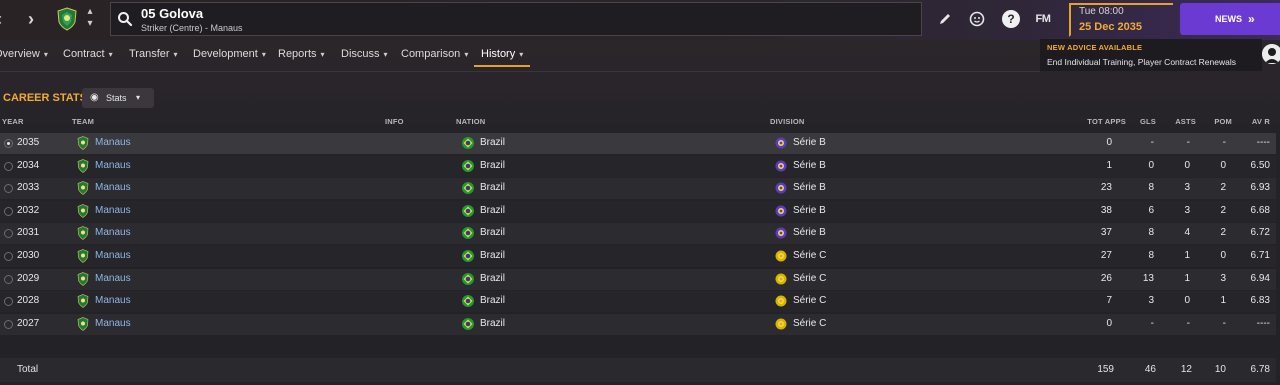 This screenshot has height=385, width=1280. What do you see at coordinates (1183, 121) in the screenshot?
I see `col-asts: ASTS` at bounding box center [1183, 121].